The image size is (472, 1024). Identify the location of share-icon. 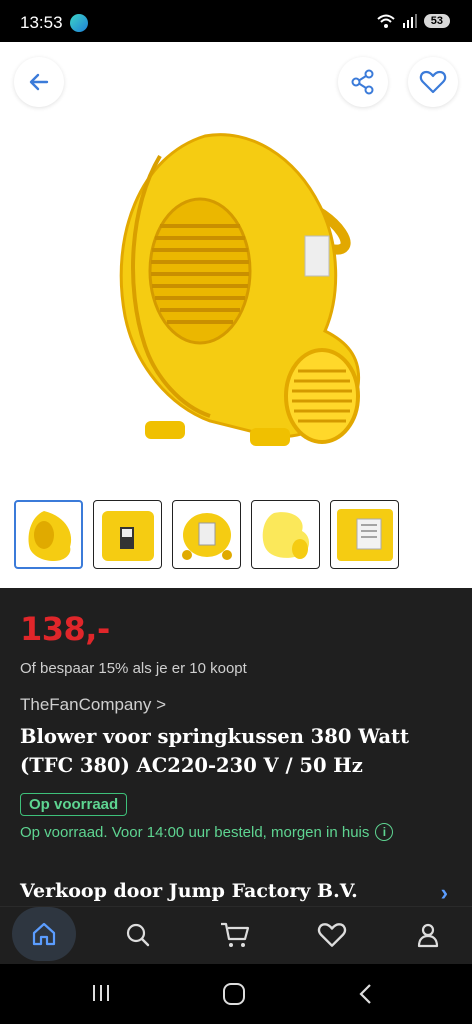
(362, 82).